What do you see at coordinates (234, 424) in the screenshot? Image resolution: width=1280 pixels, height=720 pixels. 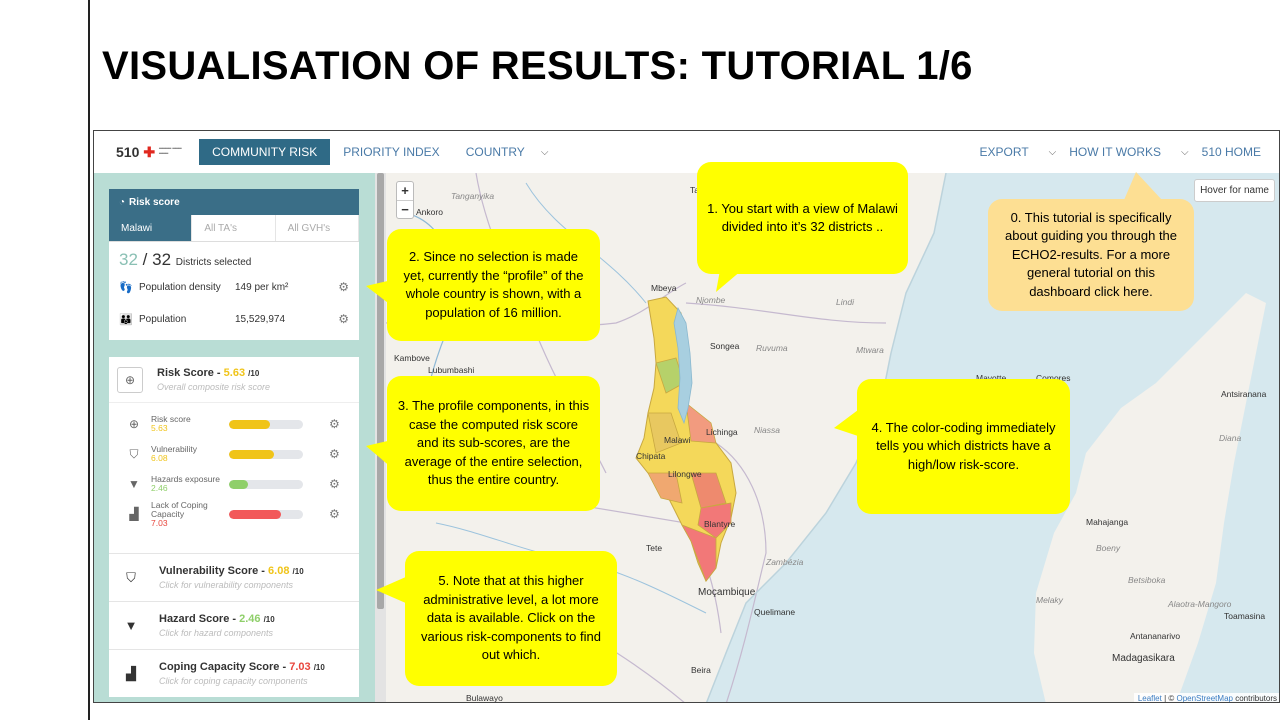 I see `component-row: ⊕ Risk score 5.63 ⚙` at bounding box center [234, 424].